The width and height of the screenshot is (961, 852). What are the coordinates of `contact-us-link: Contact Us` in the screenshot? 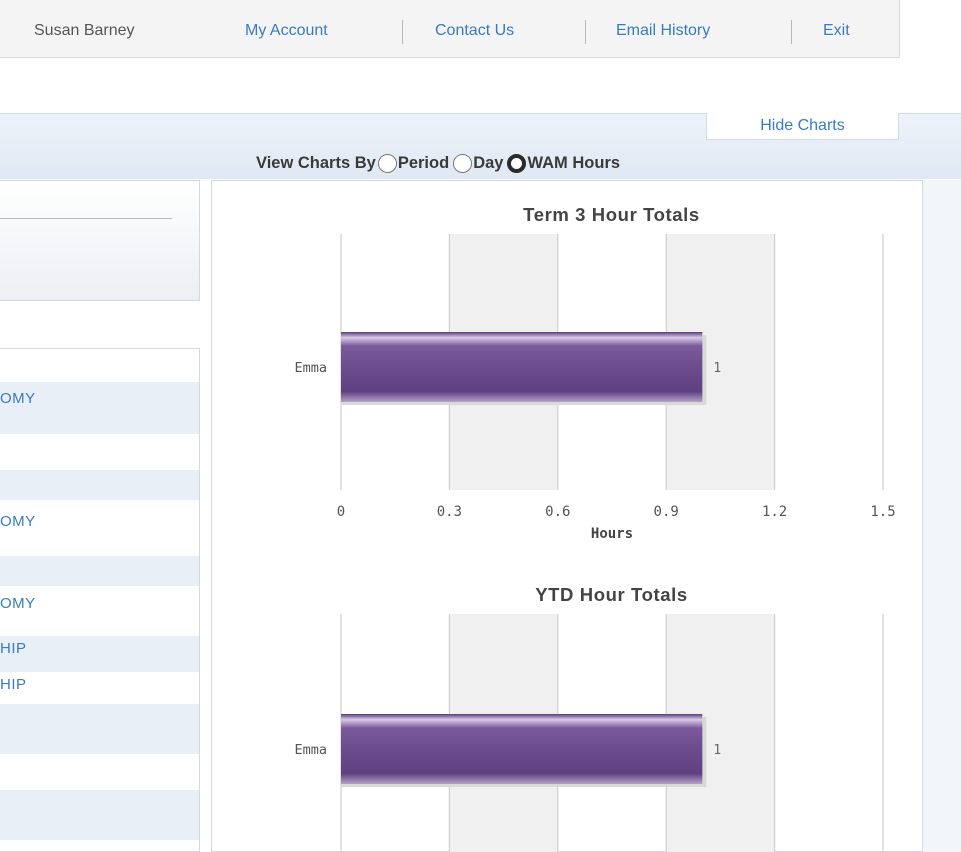 It's located at (474, 31).